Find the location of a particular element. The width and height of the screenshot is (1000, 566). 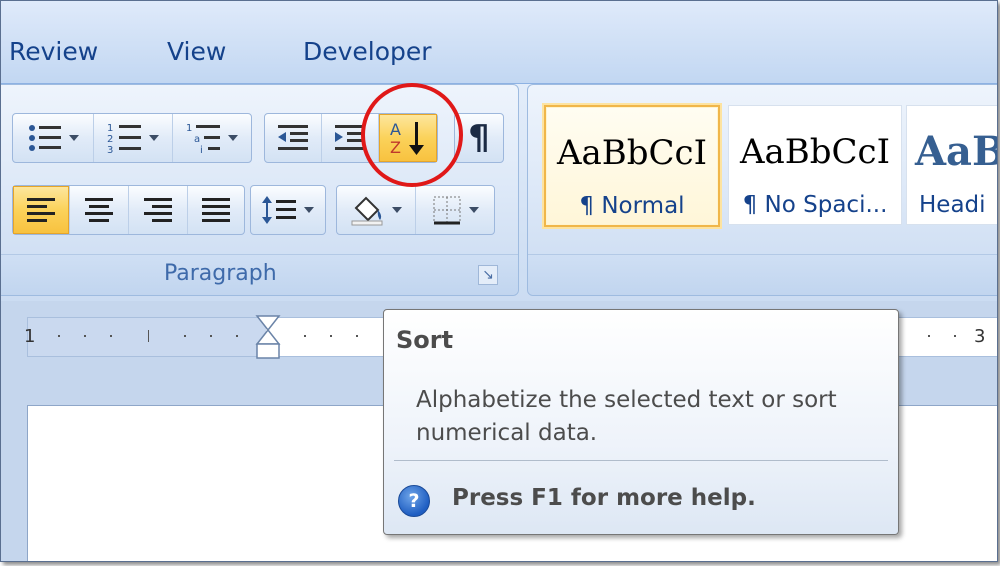

line-spacing-row is located at coordinates (288, 210).